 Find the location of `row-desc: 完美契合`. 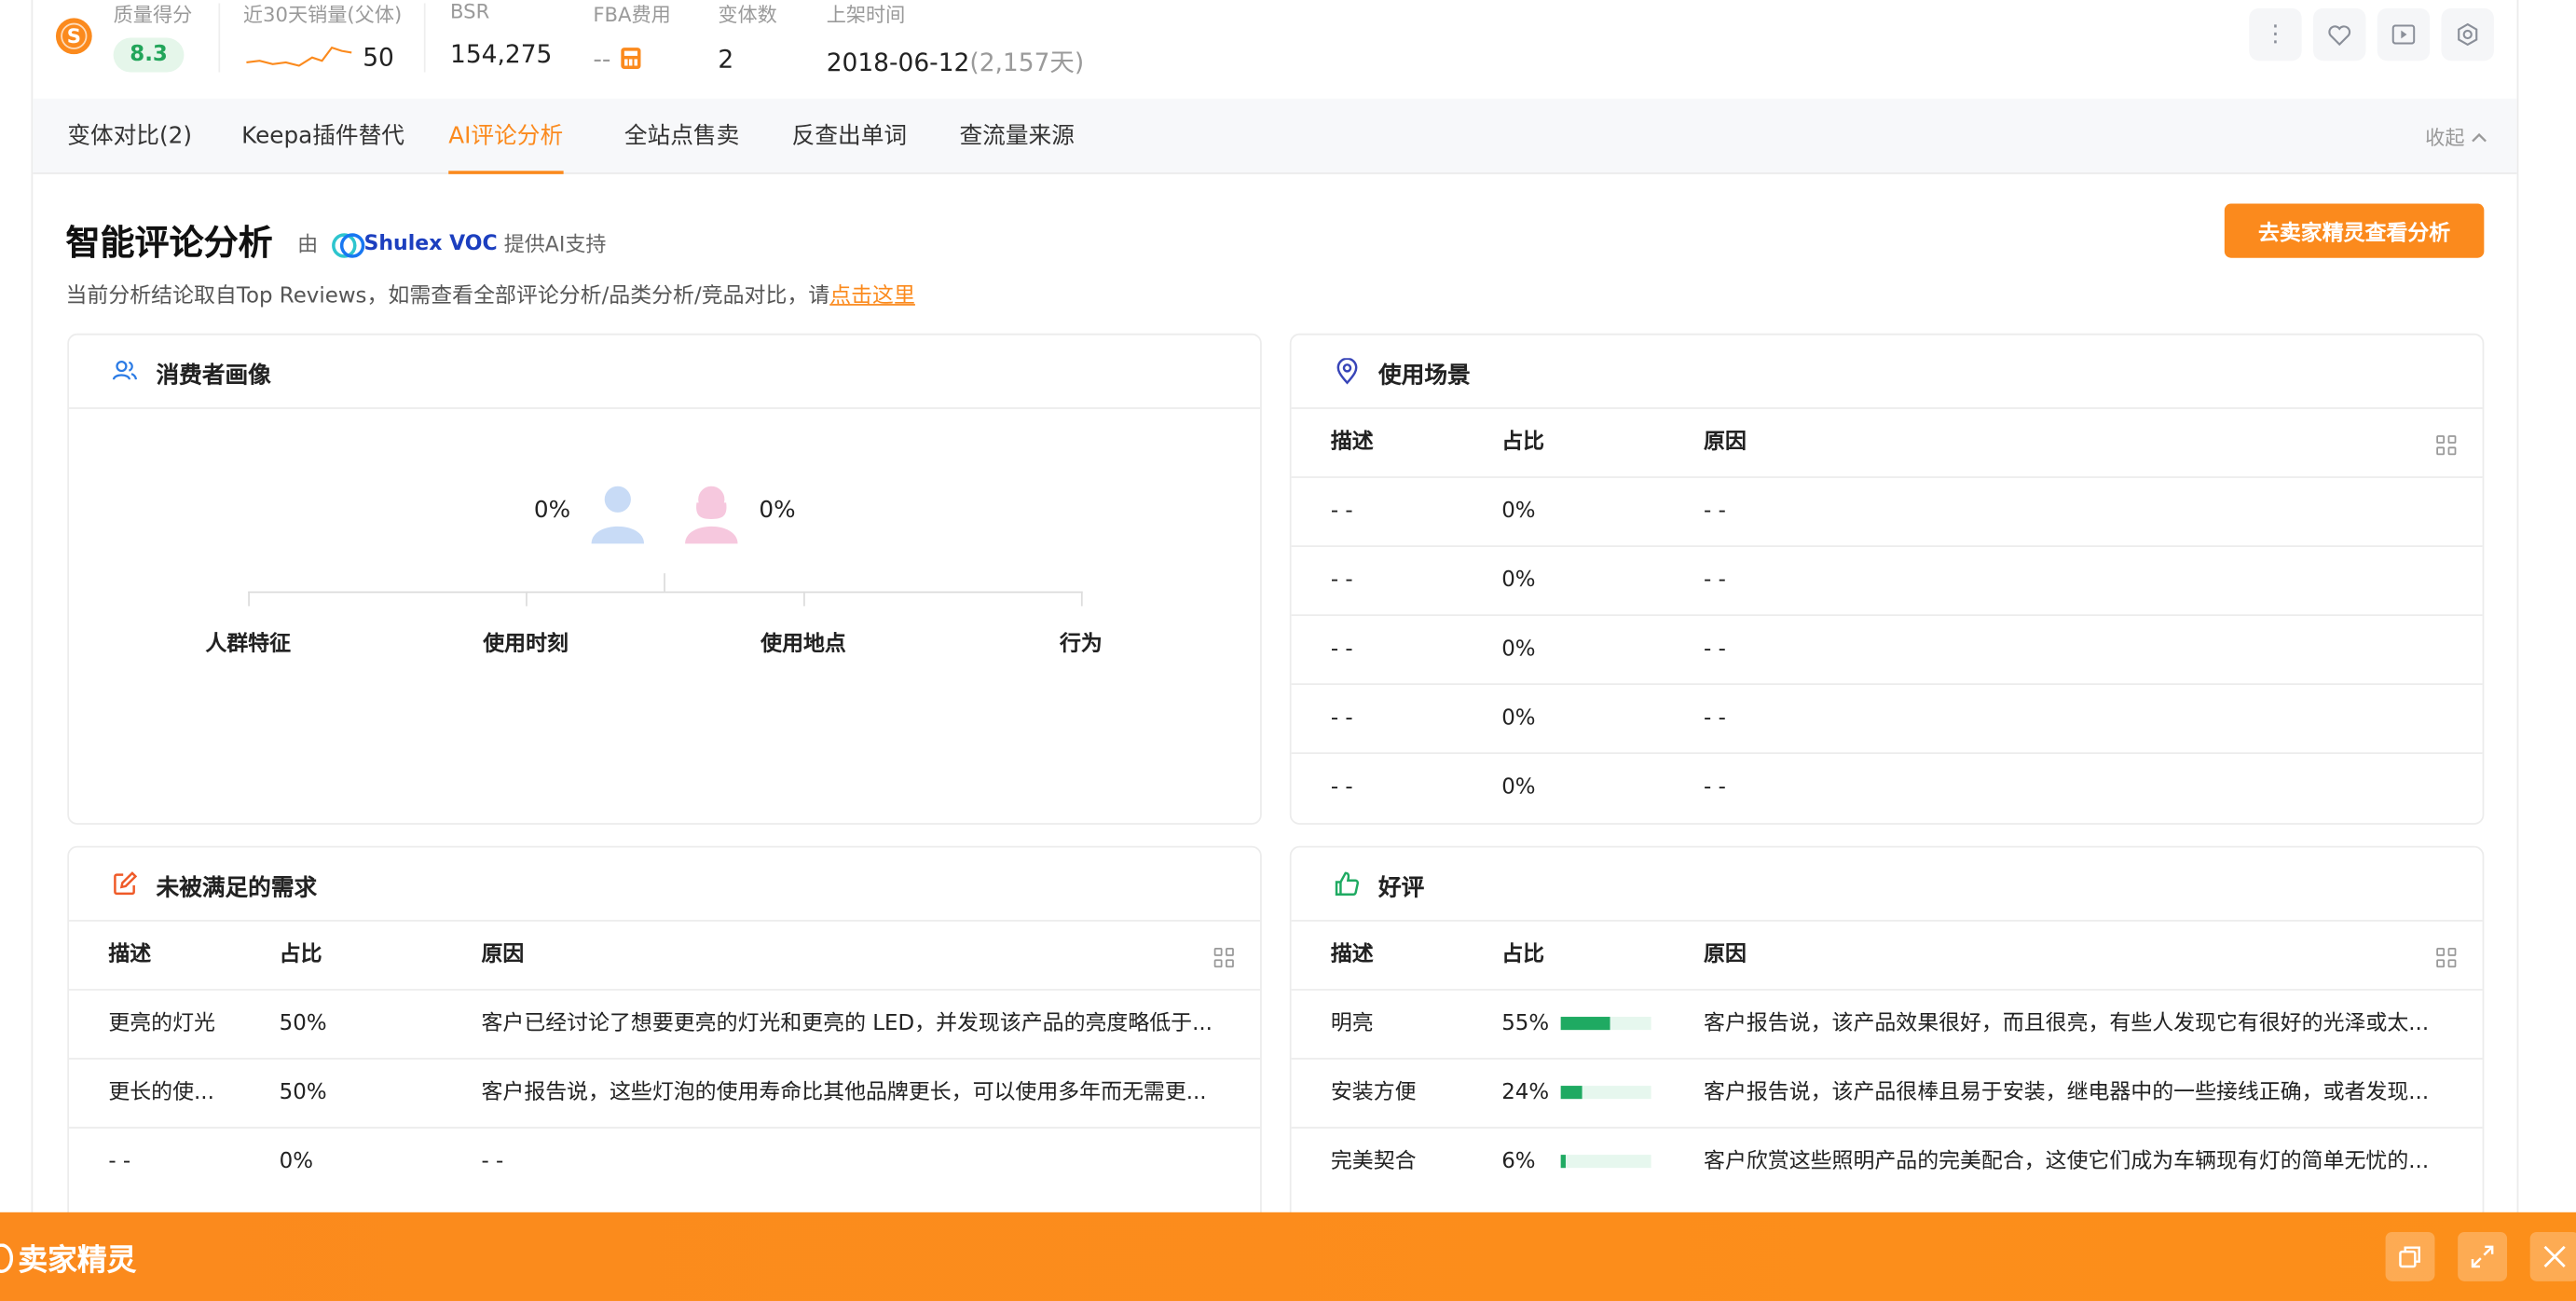

row-desc: 完美契合 is located at coordinates (1373, 1162).